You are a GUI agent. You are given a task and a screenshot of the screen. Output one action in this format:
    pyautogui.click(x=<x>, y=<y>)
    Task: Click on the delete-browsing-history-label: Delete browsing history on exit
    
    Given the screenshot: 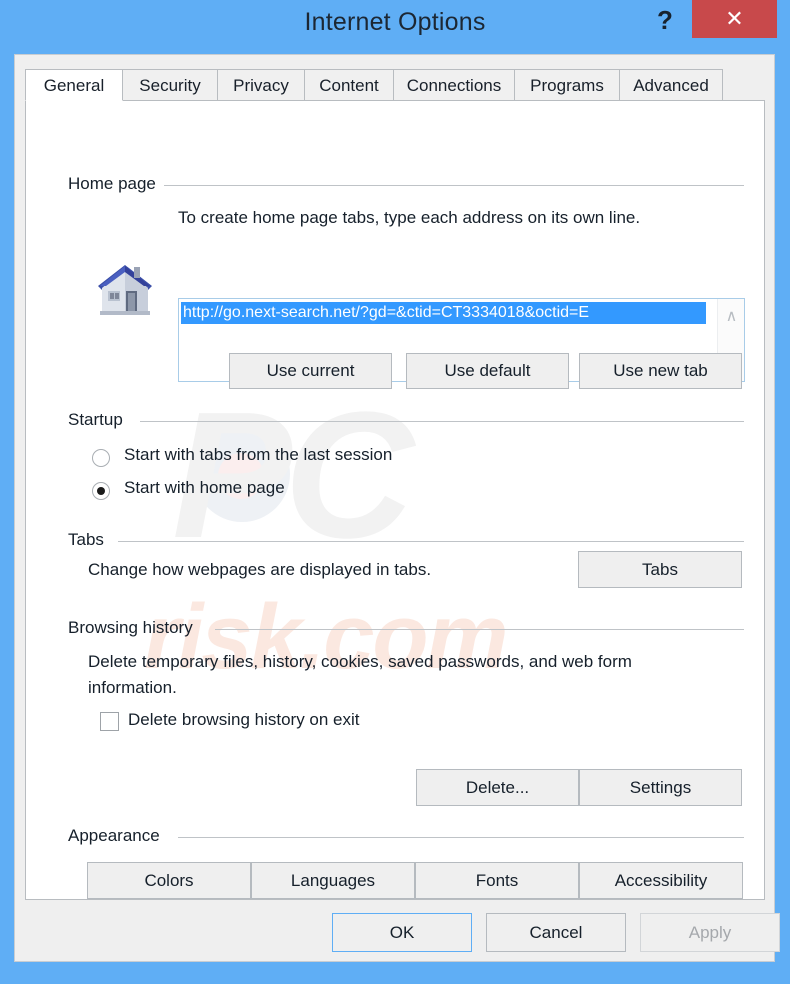 What is the action you would take?
    pyautogui.click(x=244, y=719)
    